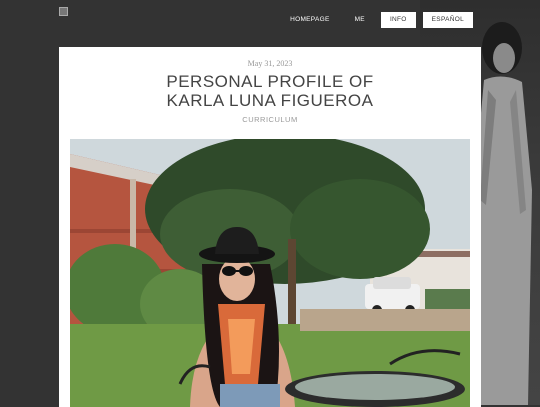  Describe the element at coordinates (270, 63) in the screenshot. I see `post-date: May 31, 2023` at that location.